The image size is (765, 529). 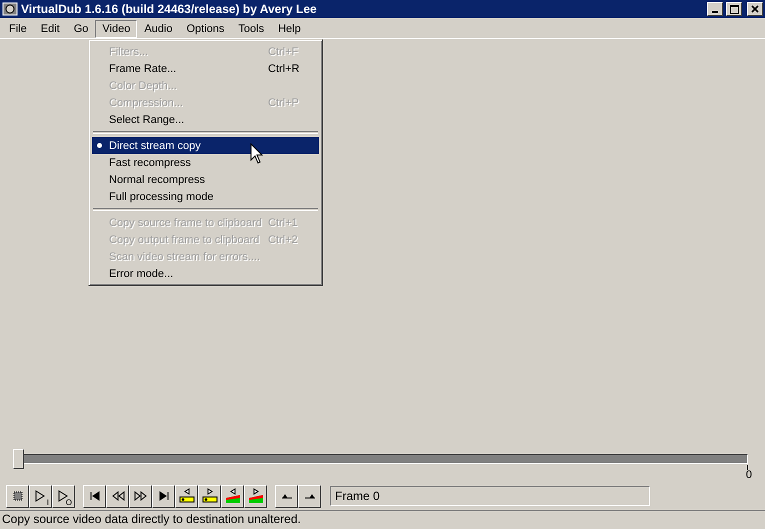 What do you see at coordinates (158, 29) in the screenshot?
I see `menu-item: Audio` at bounding box center [158, 29].